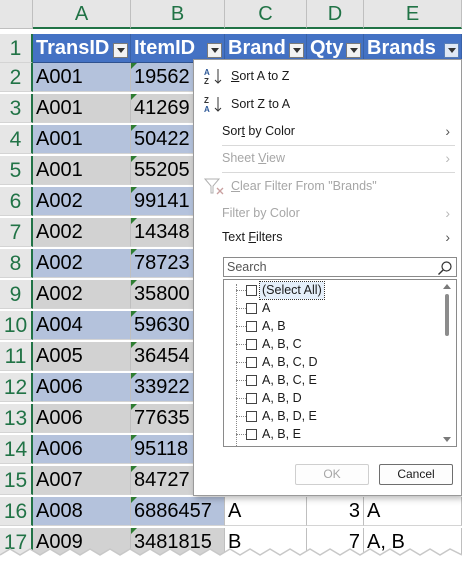 Image resolution: width=462 pixels, height=561 pixels. What do you see at coordinates (413, 511) in the screenshot?
I see `cell-brands: A` at bounding box center [413, 511].